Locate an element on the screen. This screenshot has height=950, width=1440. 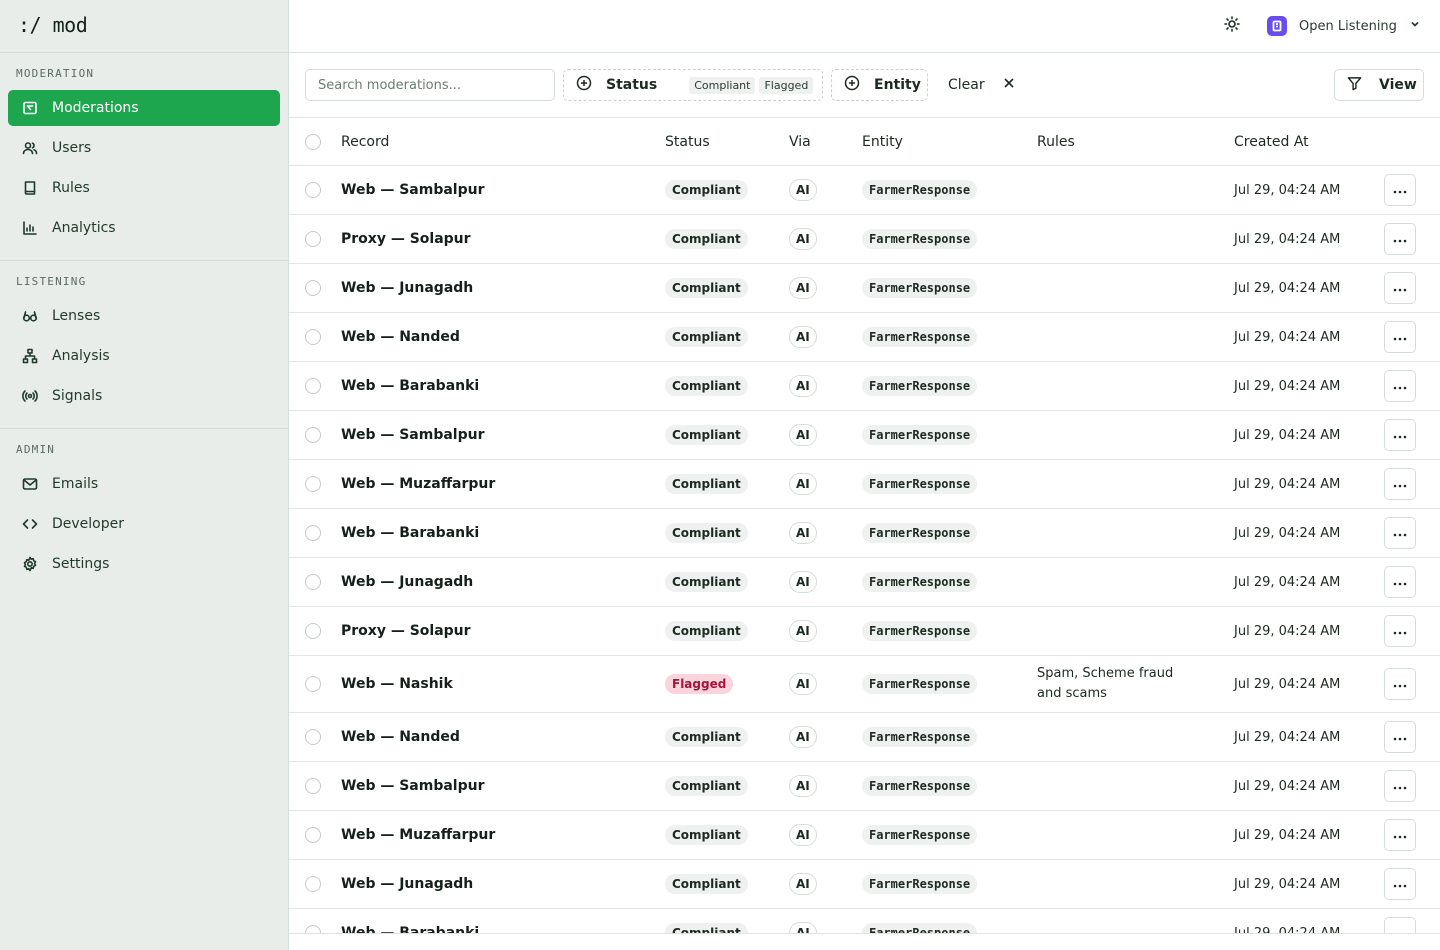
sidebar-item-settings: Settings is located at coordinates (144, 564).